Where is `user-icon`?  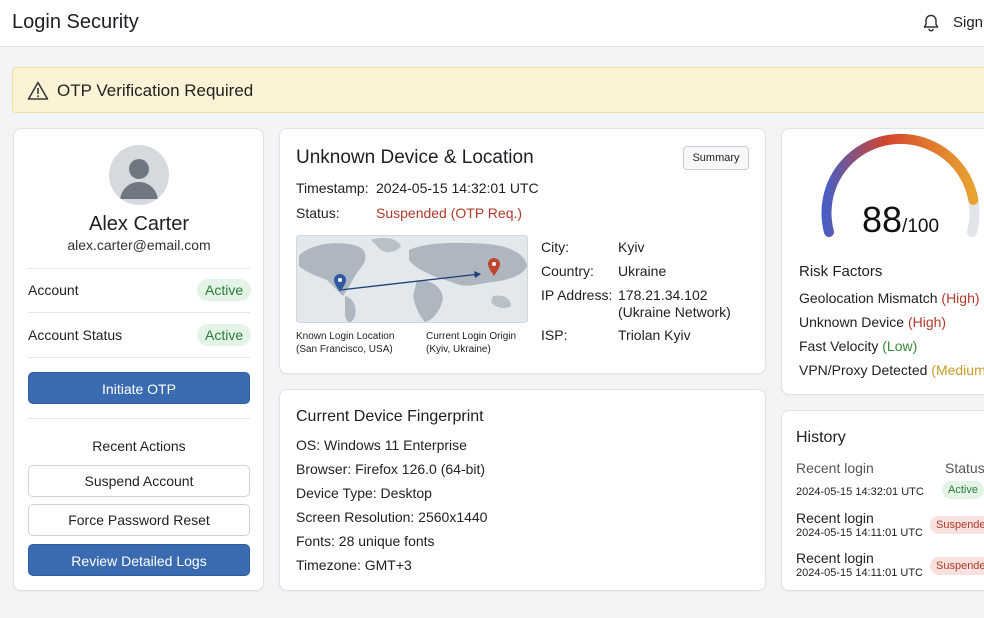 user-icon is located at coordinates (139, 179).